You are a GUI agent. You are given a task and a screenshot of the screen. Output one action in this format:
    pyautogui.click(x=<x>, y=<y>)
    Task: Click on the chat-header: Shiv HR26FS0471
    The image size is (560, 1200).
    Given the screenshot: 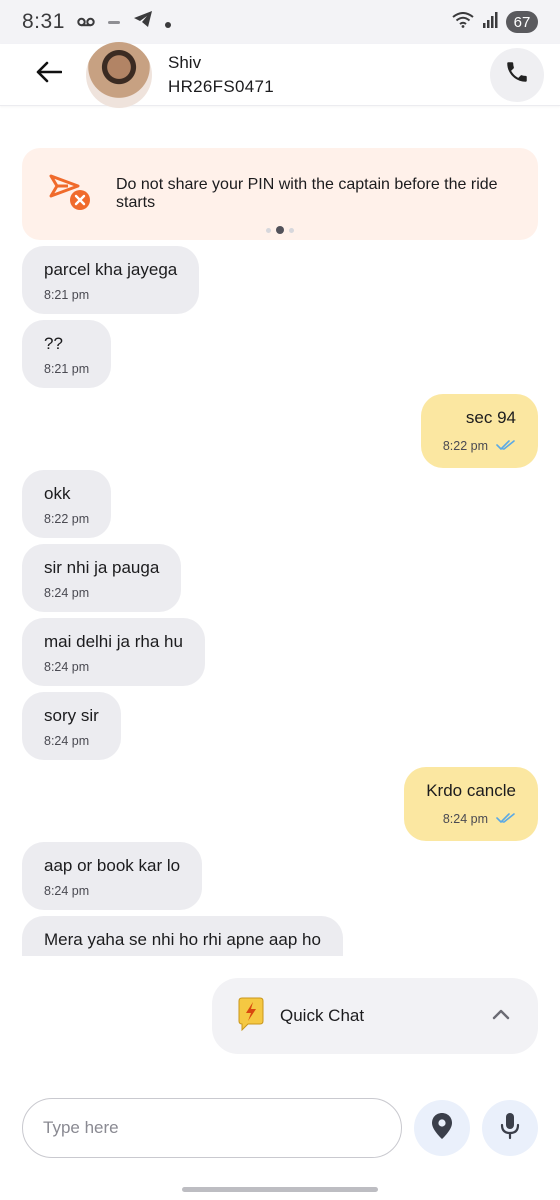 What is the action you would take?
    pyautogui.click(x=280, y=74)
    